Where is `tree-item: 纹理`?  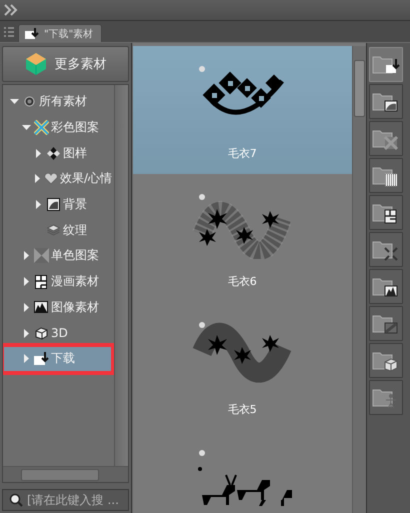 tree-item: 纹理 is located at coordinates (57, 230).